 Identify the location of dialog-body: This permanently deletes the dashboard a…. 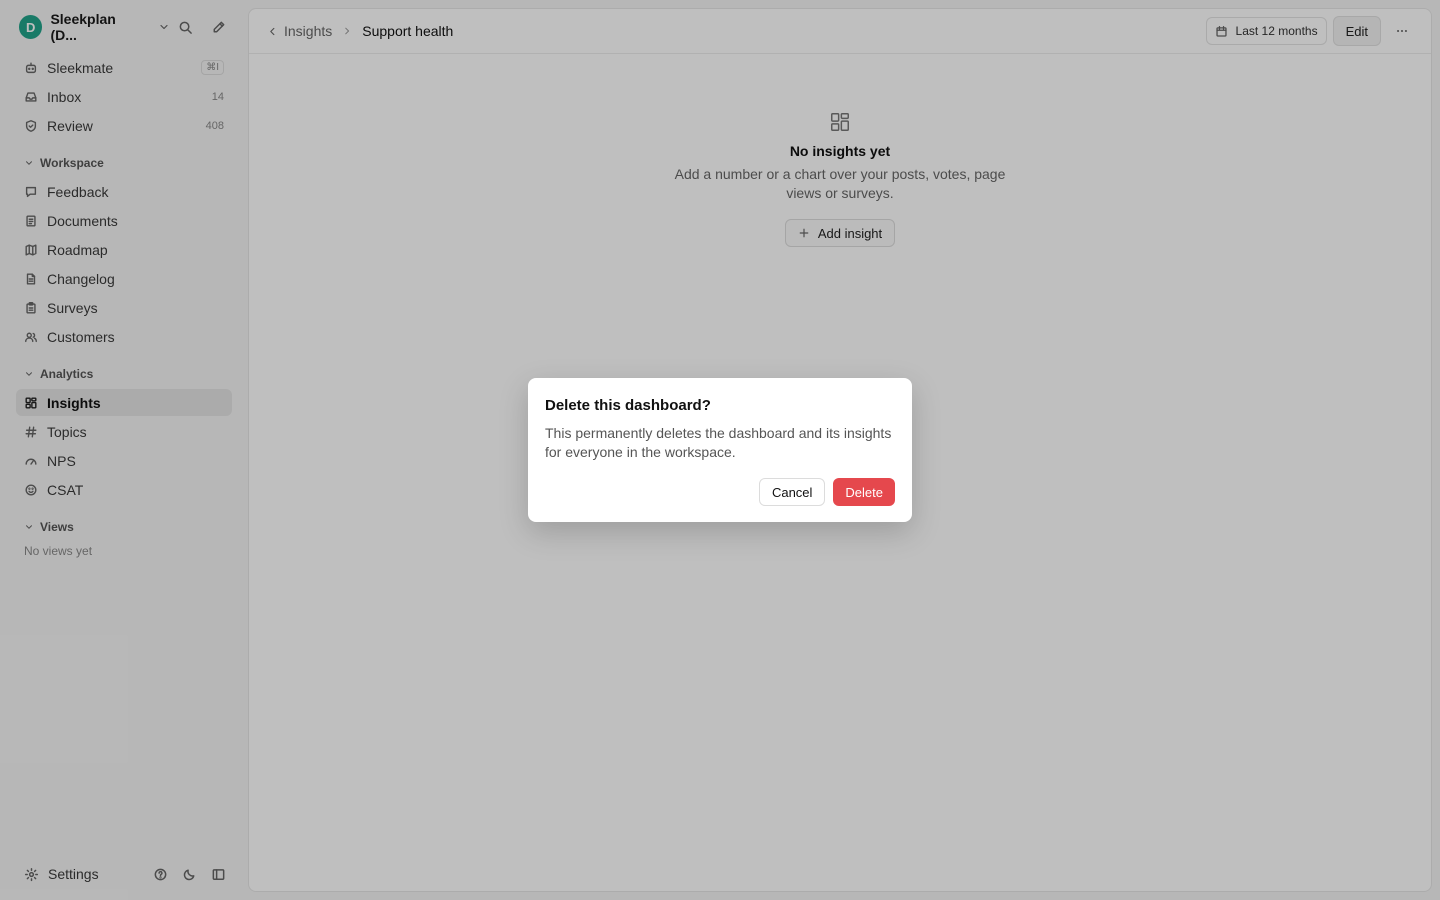
(718, 442).